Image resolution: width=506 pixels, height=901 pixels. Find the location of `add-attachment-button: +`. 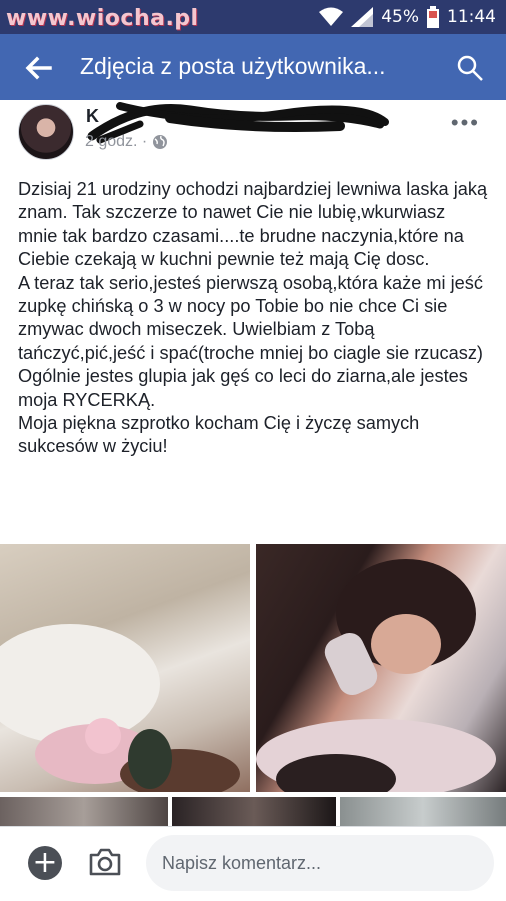

add-attachment-button: + is located at coordinates (45, 863).